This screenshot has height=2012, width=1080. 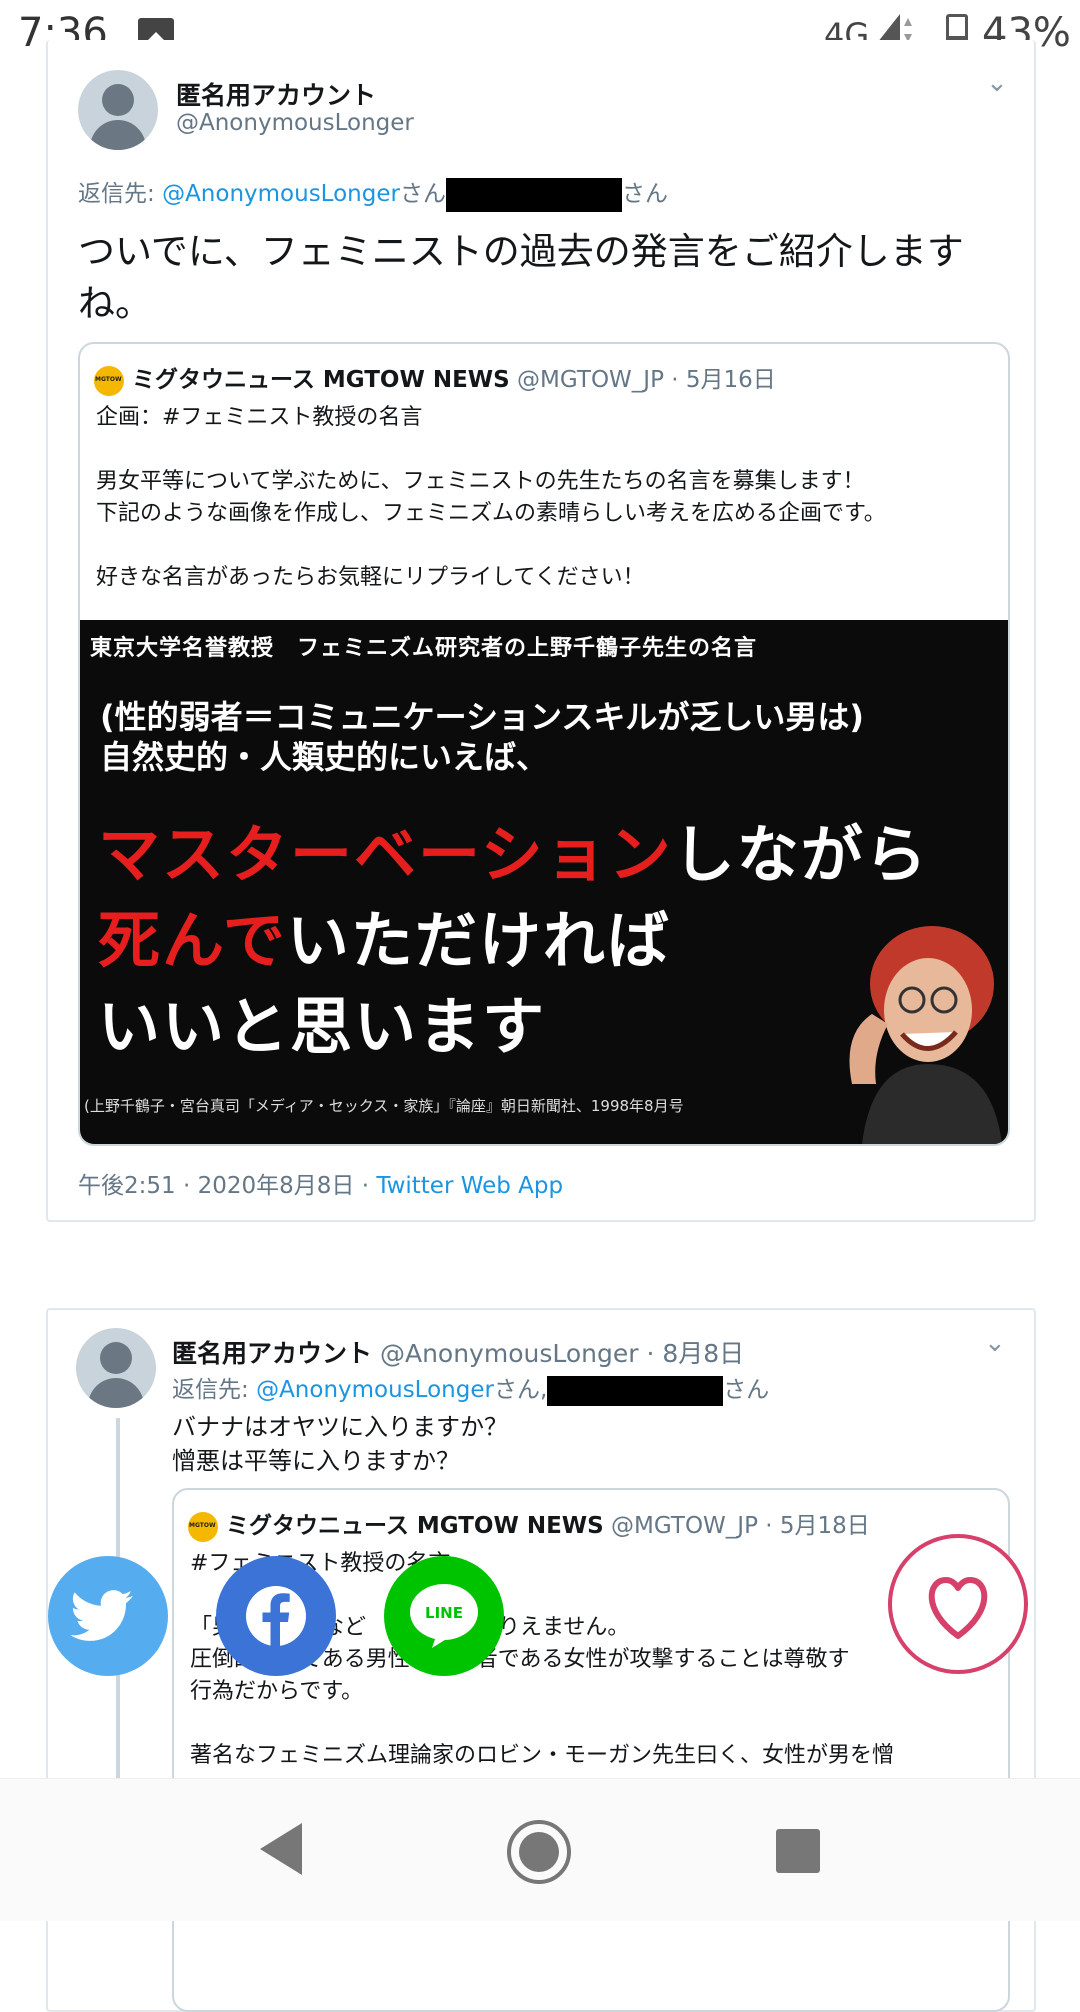 What do you see at coordinates (736, 1526) in the screenshot?
I see `quoted-author-meta: @MGTOW_JP · 5月18日` at bounding box center [736, 1526].